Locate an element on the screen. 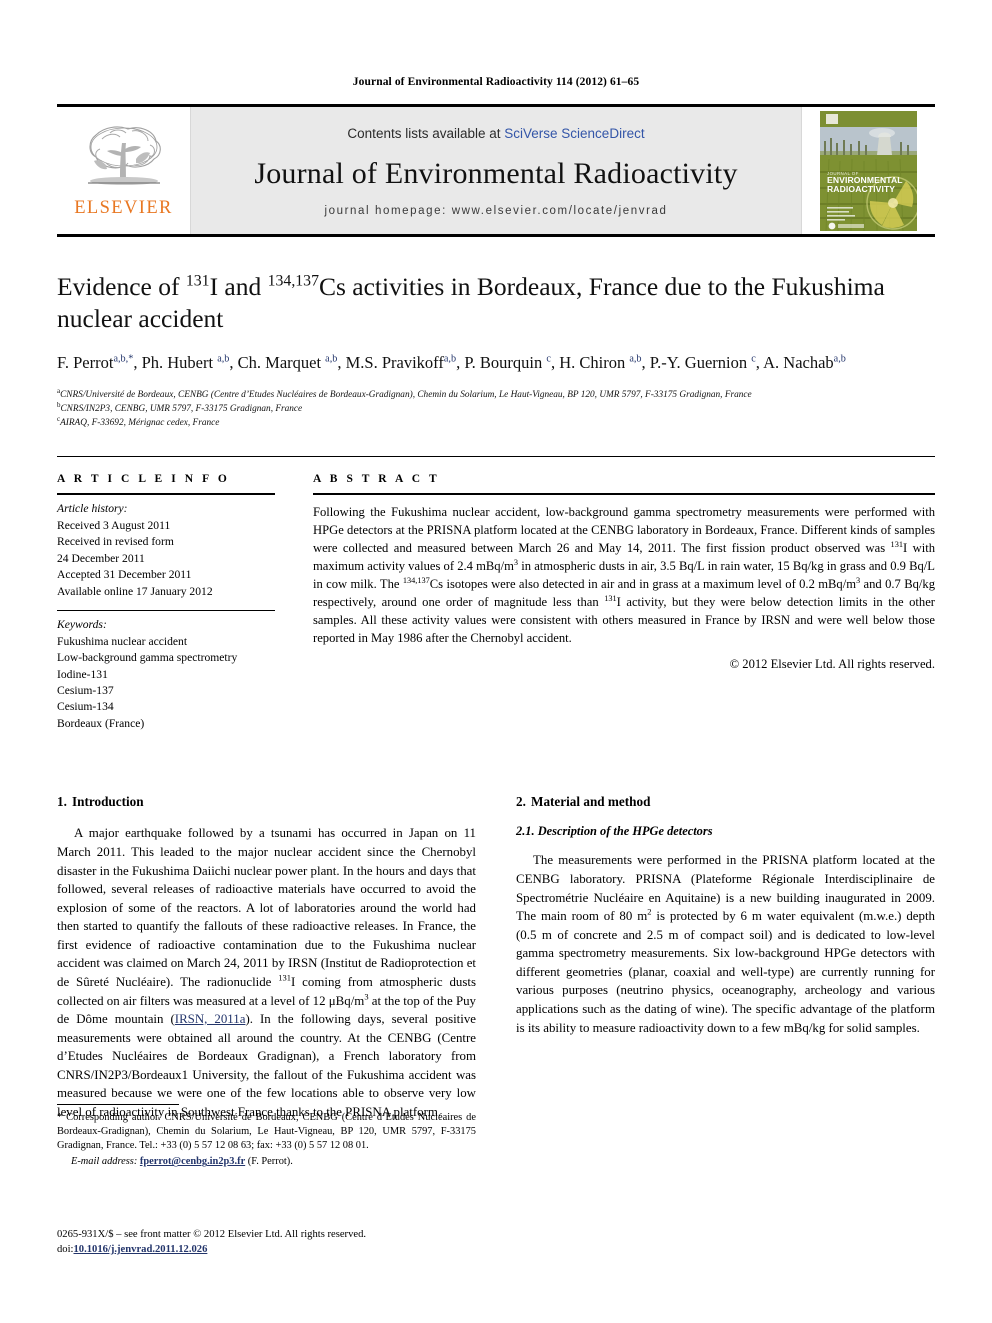 The image size is (992, 1323). section-heading-introduction: 1. Introduction is located at coordinates (266, 802).